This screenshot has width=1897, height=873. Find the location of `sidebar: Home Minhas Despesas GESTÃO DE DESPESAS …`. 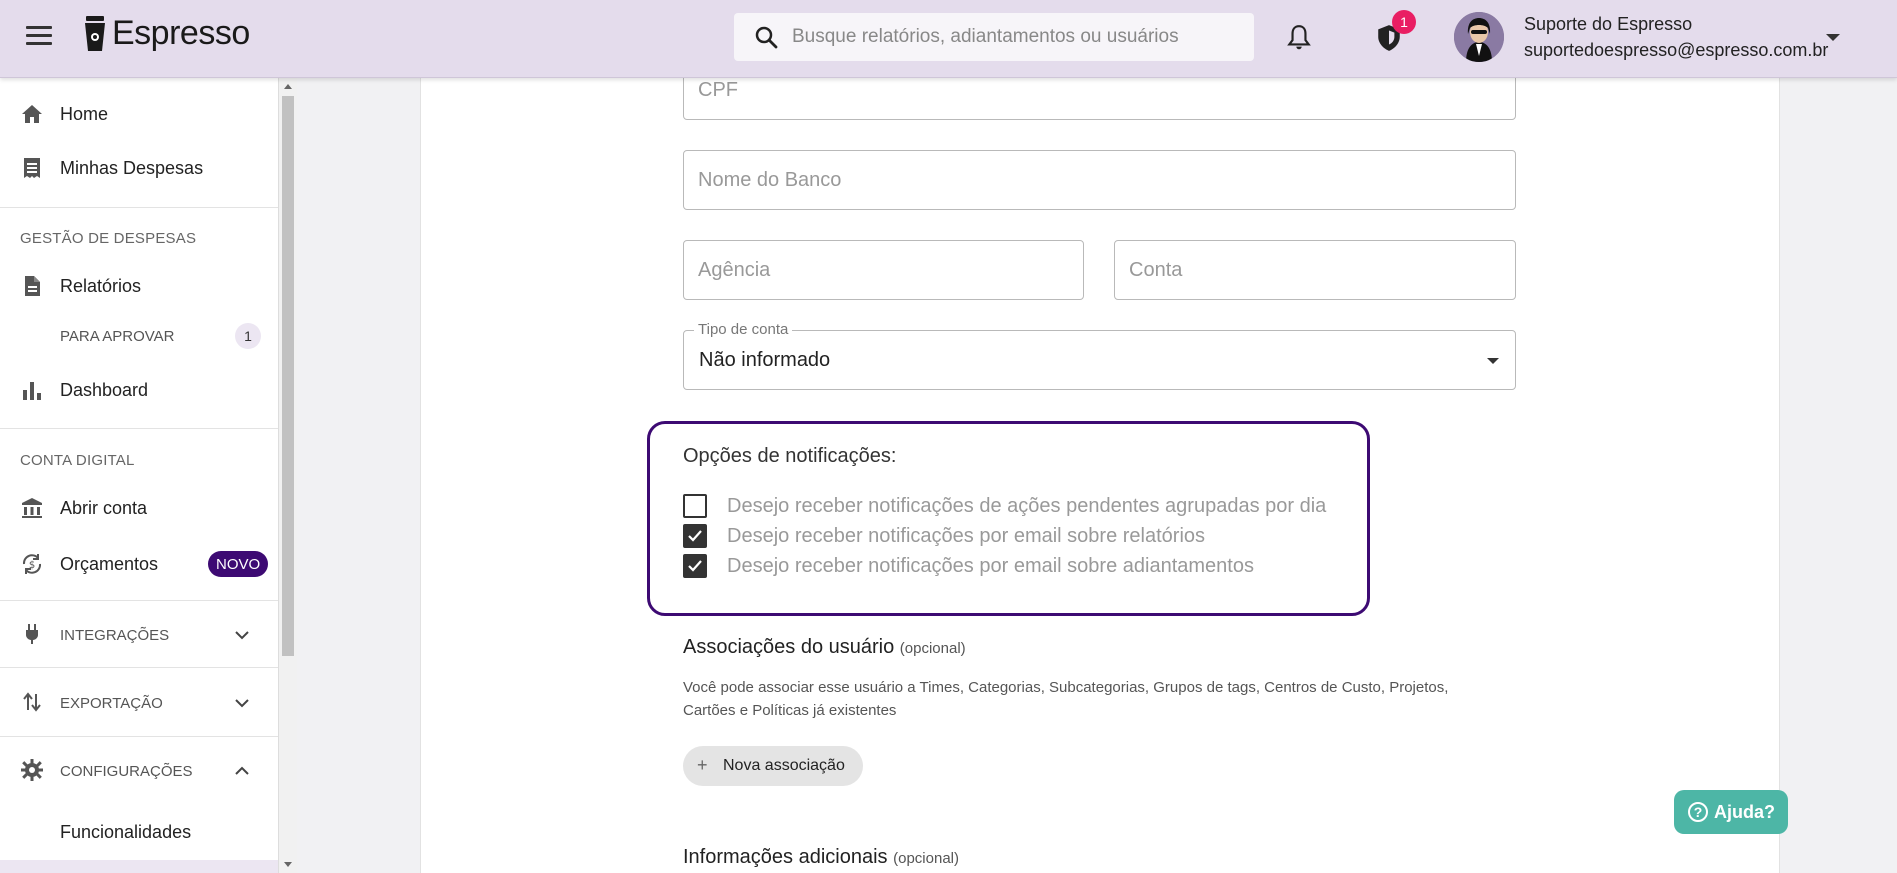

sidebar: Home Minhas Despesas GESTÃO DE DESPESAS … is located at coordinates (139, 475).